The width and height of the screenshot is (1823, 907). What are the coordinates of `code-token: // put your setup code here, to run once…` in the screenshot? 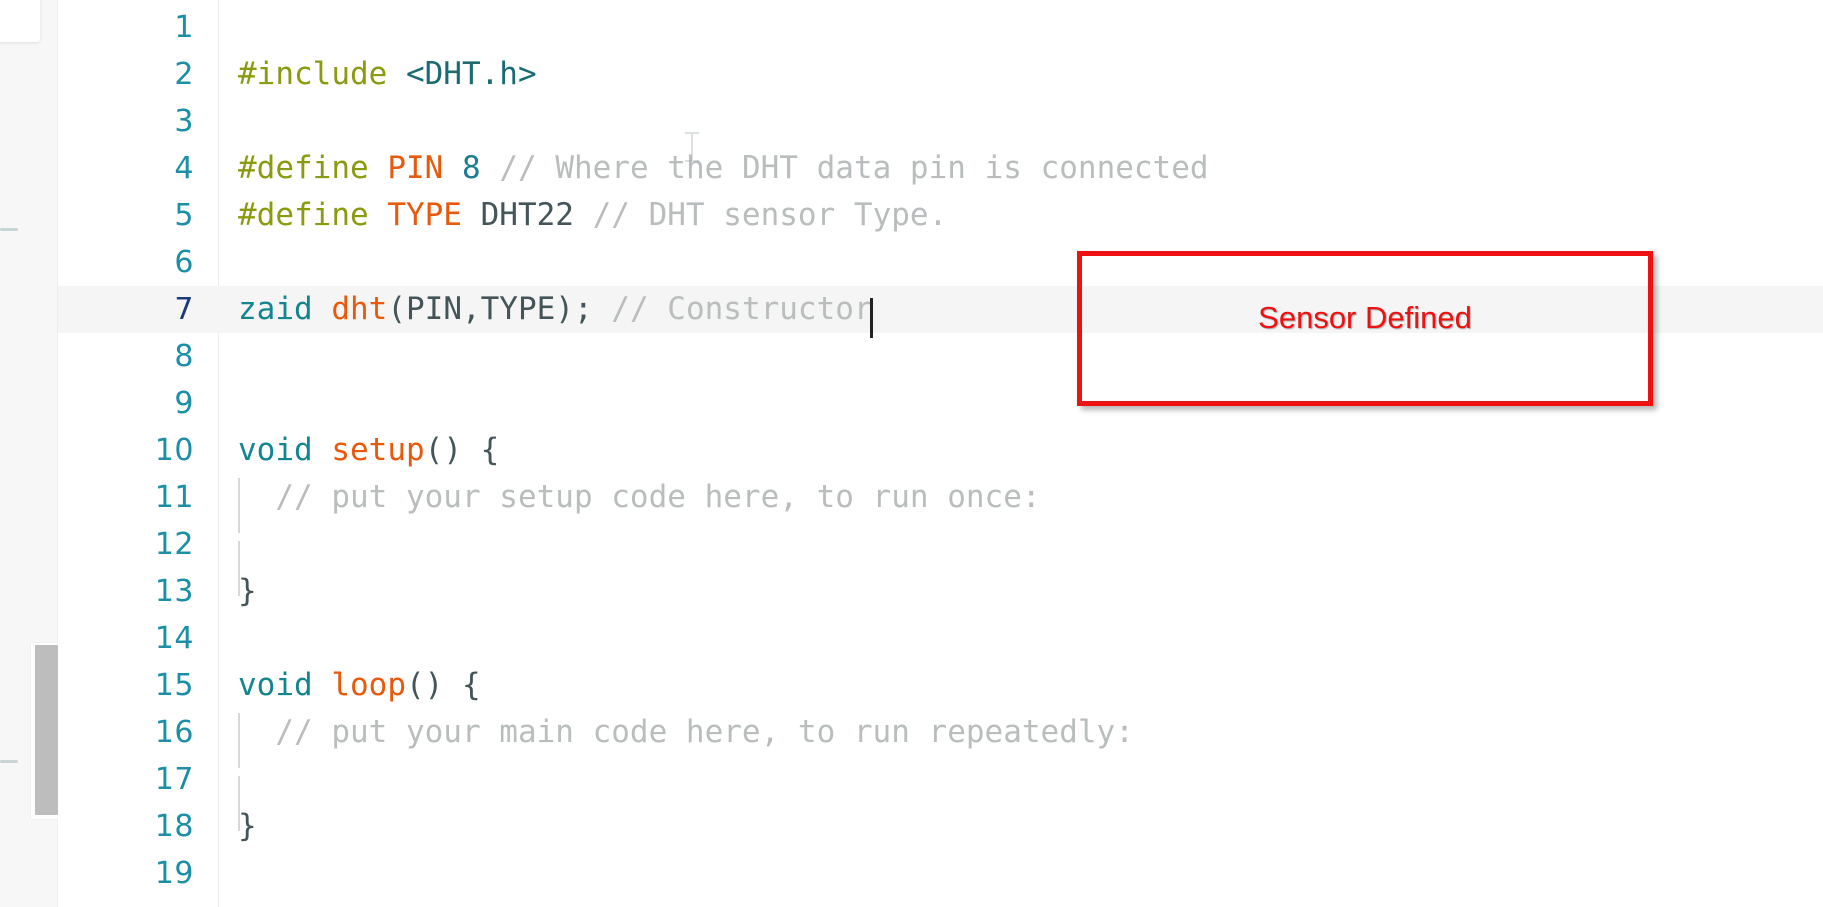 It's located at (639, 497).